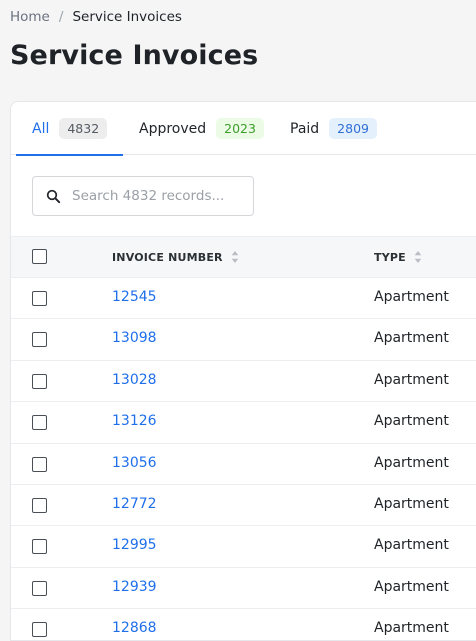 This screenshot has height=641, width=476. Describe the element at coordinates (134, 504) in the screenshot. I see `invoice-number-link: 12772` at that location.